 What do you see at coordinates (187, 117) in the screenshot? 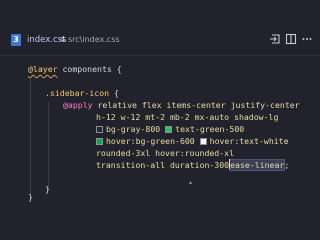
I see `code-line-sizing: h-12 w-12 mt-2 mb-2 mx-auto shadow-lg` at bounding box center [187, 117].